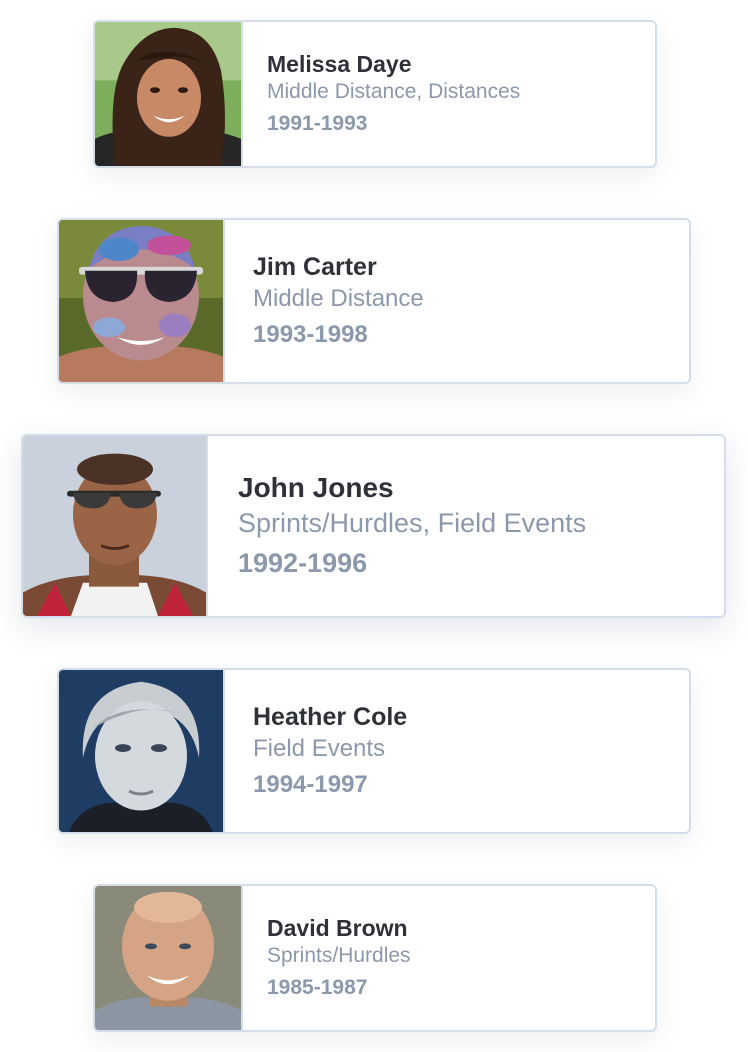 Image resolution: width=748 pixels, height=1052 pixels. What do you see at coordinates (338, 298) in the screenshot?
I see `athlete-discipline: Middle Distance` at bounding box center [338, 298].